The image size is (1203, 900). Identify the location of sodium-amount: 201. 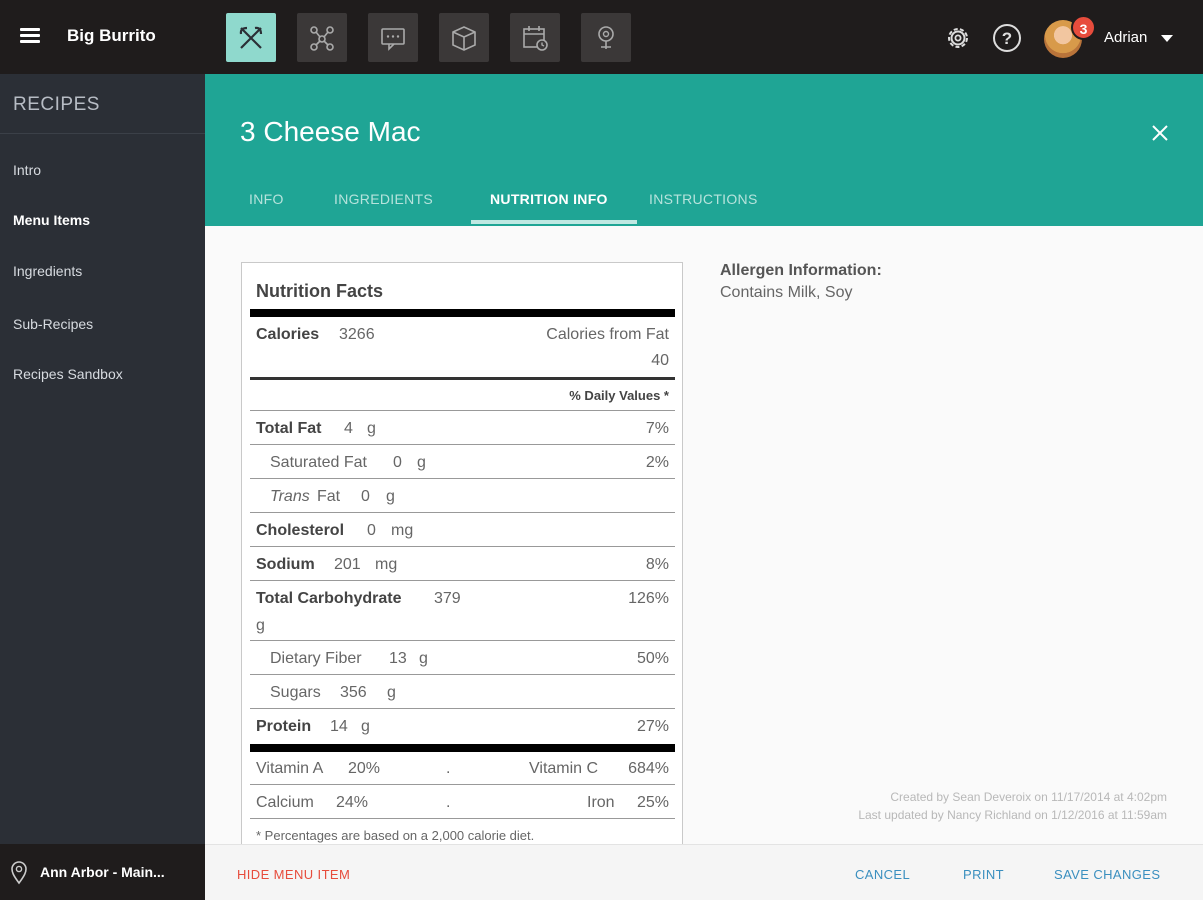
(347, 564).